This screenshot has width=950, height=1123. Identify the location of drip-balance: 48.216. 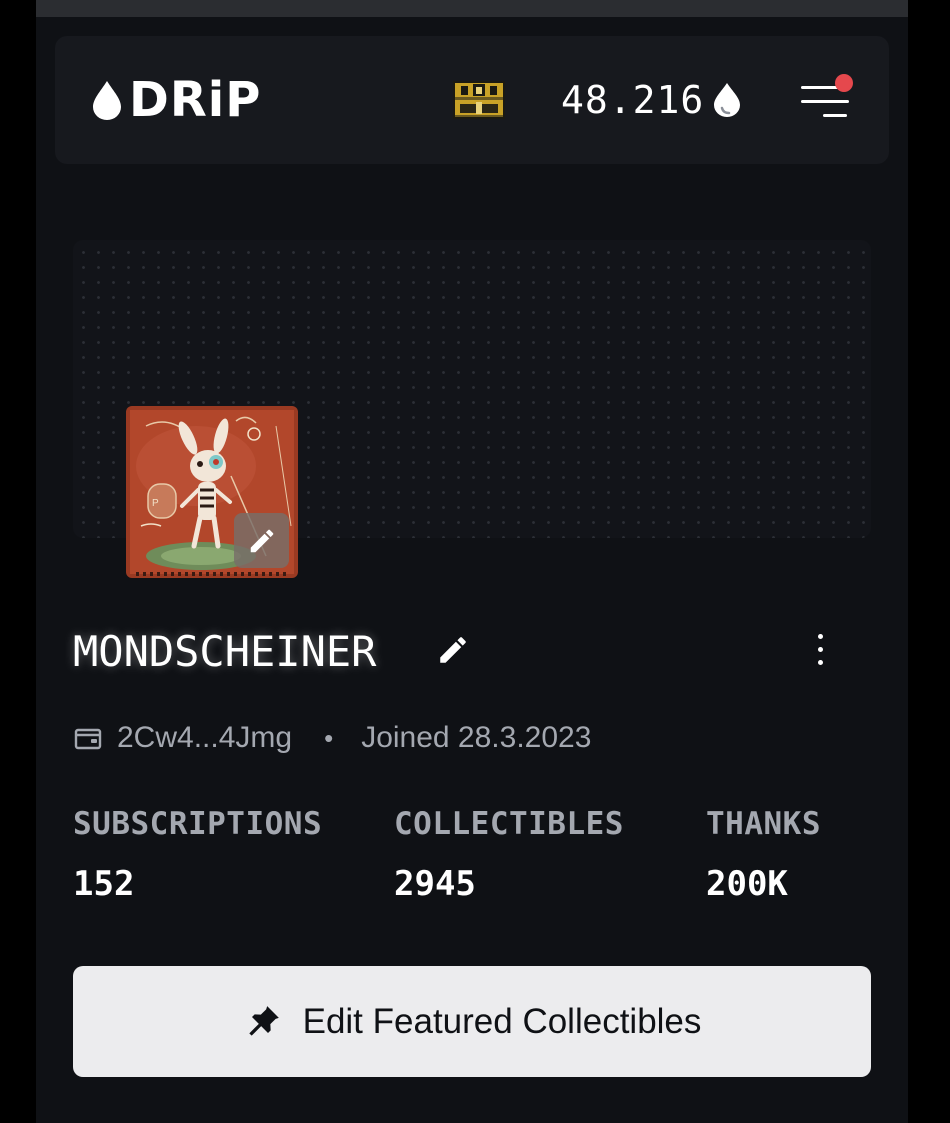
(651, 100).